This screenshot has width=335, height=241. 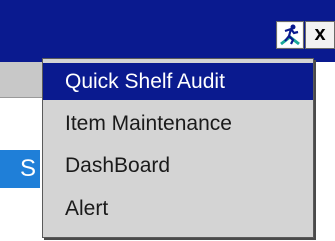 What do you see at coordinates (21, 80) in the screenshot?
I see `left-toolbar-strip` at bounding box center [21, 80].